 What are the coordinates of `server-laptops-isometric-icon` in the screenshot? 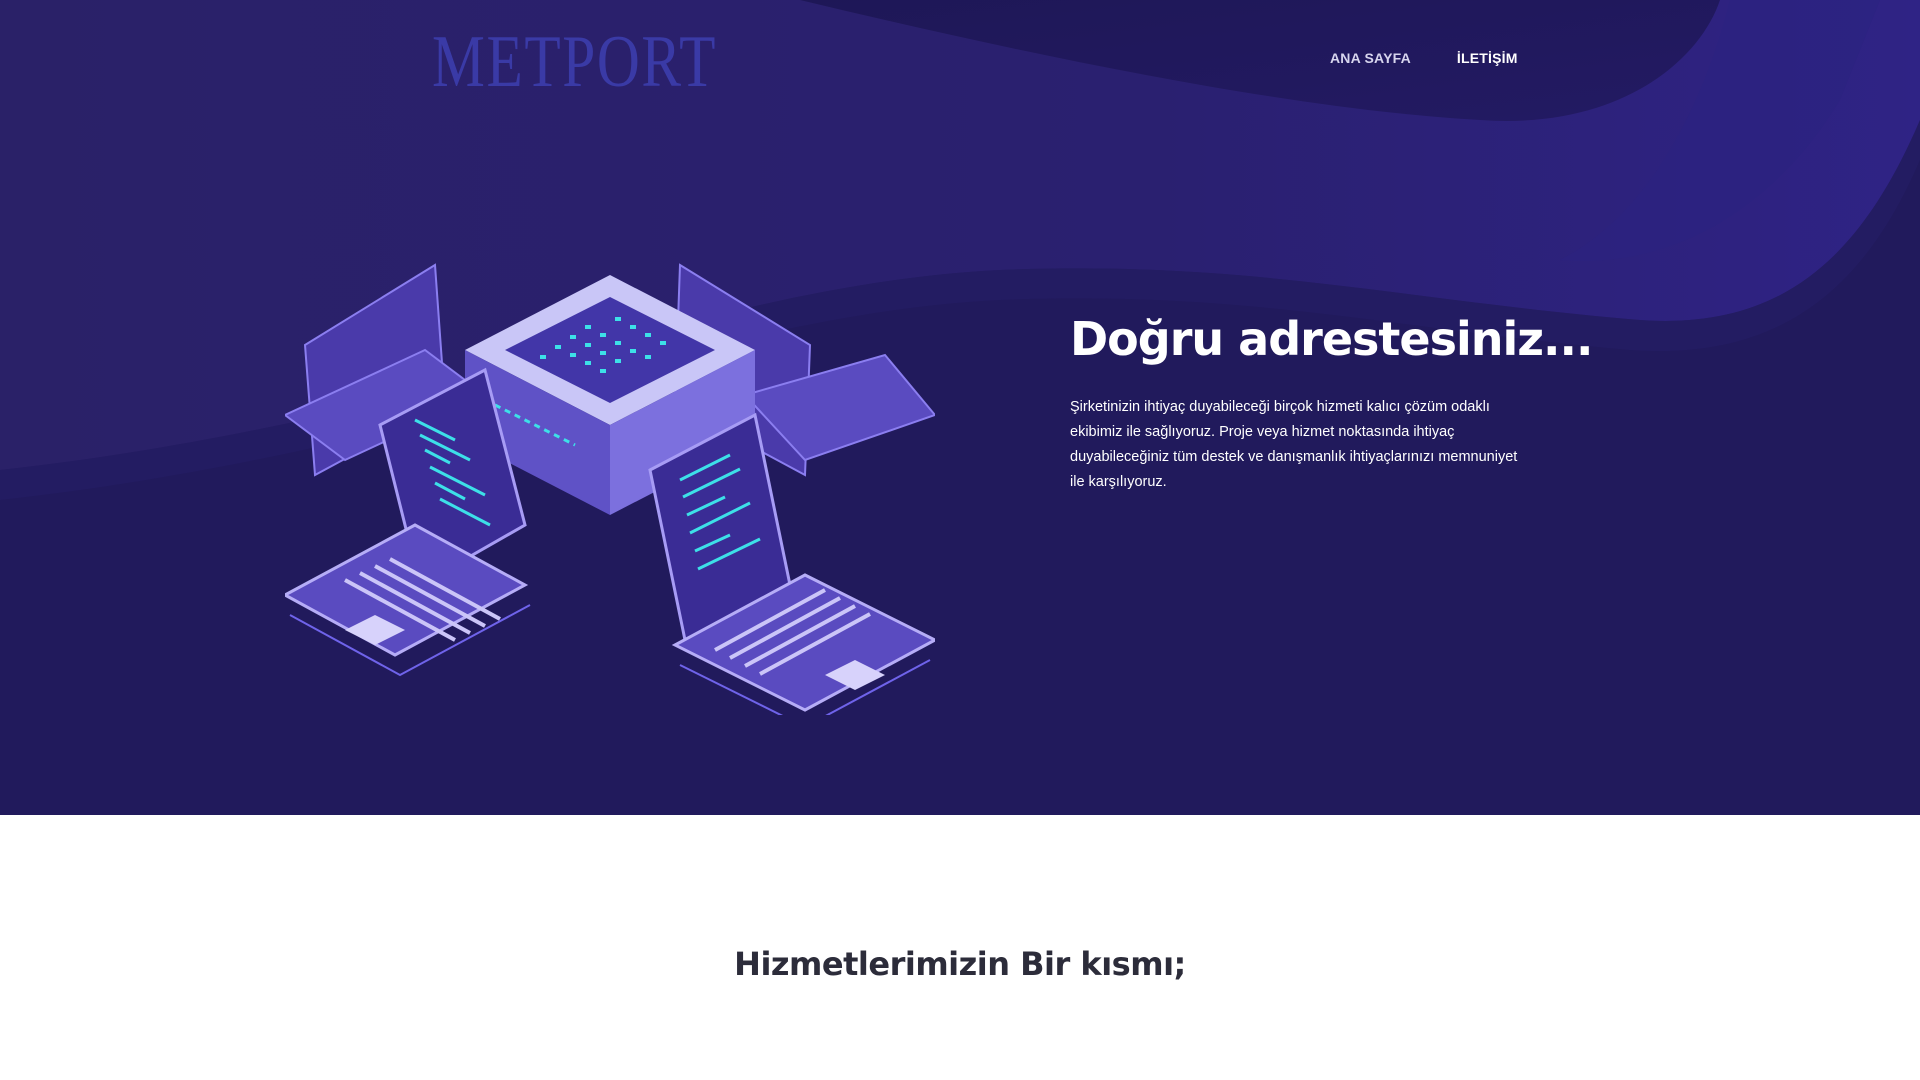 It's located at (610, 489).